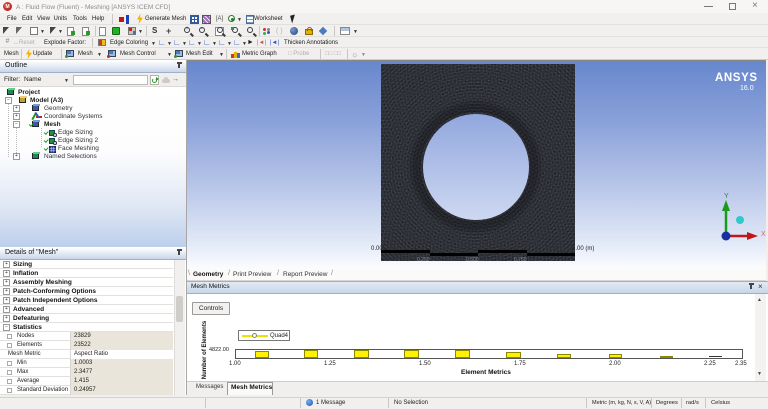 This screenshot has width=768, height=409. Describe the element at coordinates (763, 234) in the screenshot. I see `svg-text: X` at that location.